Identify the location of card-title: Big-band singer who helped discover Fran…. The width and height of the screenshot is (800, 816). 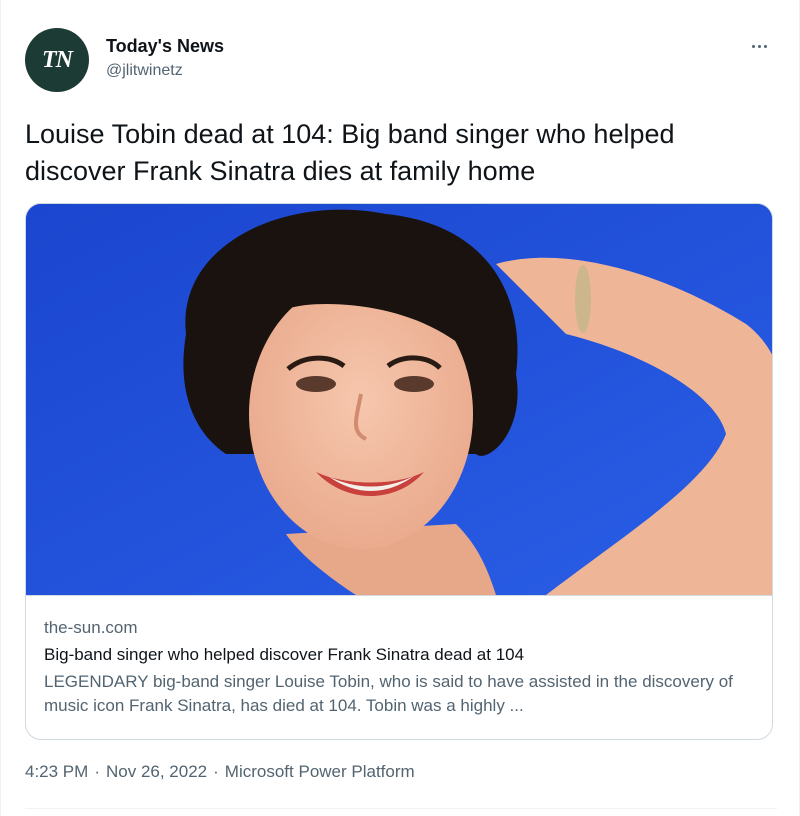
(284, 654).